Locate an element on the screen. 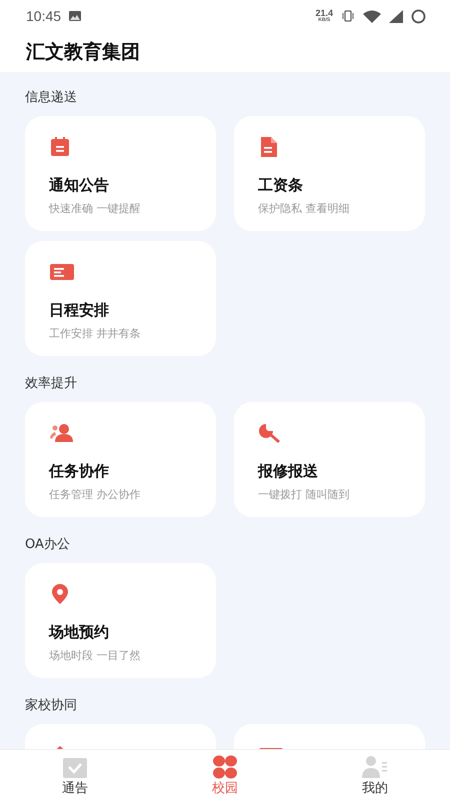 The image size is (450, 800). people-icon is located at coordinates (62, 433).